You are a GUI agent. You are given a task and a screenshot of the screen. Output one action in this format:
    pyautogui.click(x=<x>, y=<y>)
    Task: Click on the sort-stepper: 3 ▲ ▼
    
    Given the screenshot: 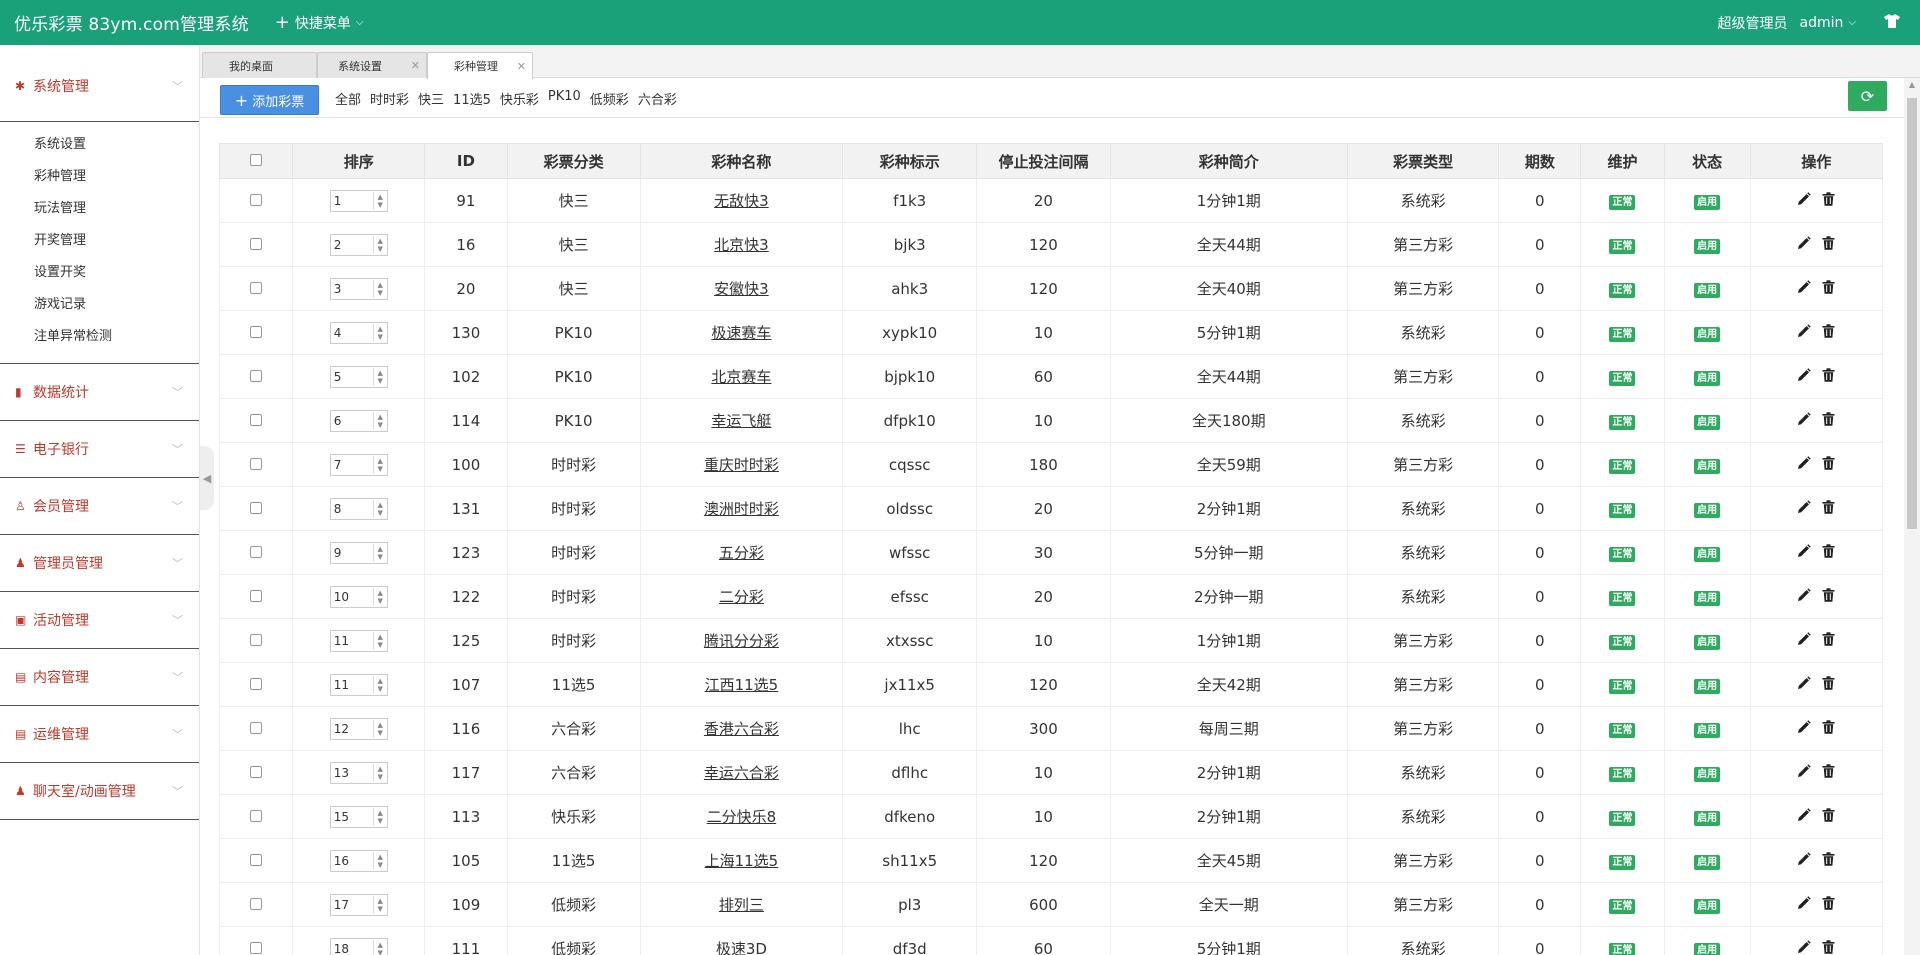 What is the action you would take?
    pyautogui.click(x=358, y=288)
    